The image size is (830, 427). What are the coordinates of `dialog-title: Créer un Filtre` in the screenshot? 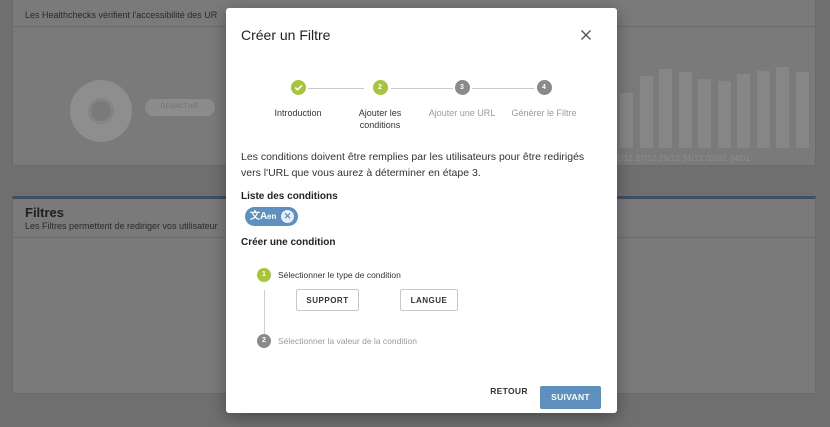 It's located at (286, 35).